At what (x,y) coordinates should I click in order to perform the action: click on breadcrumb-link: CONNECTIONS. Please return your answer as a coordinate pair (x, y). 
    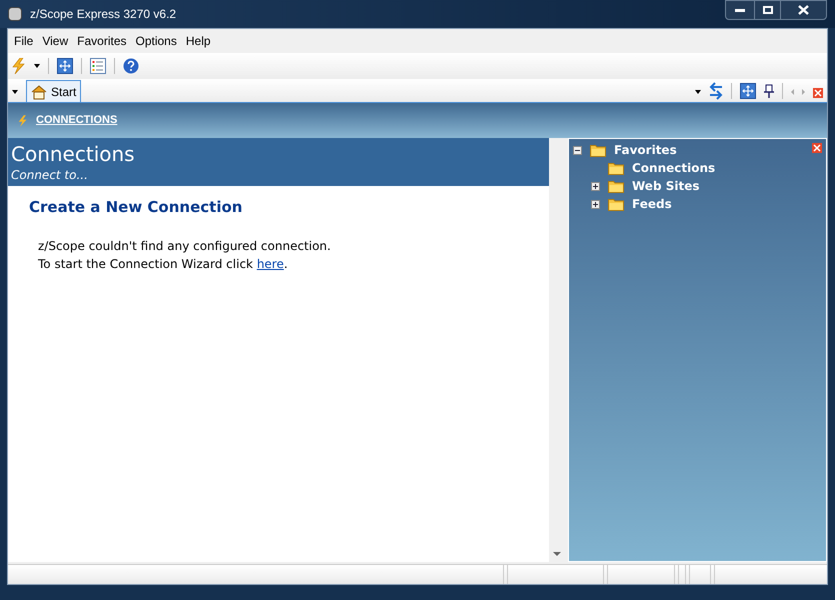
    Looking at the image, I should click on (77, 120).